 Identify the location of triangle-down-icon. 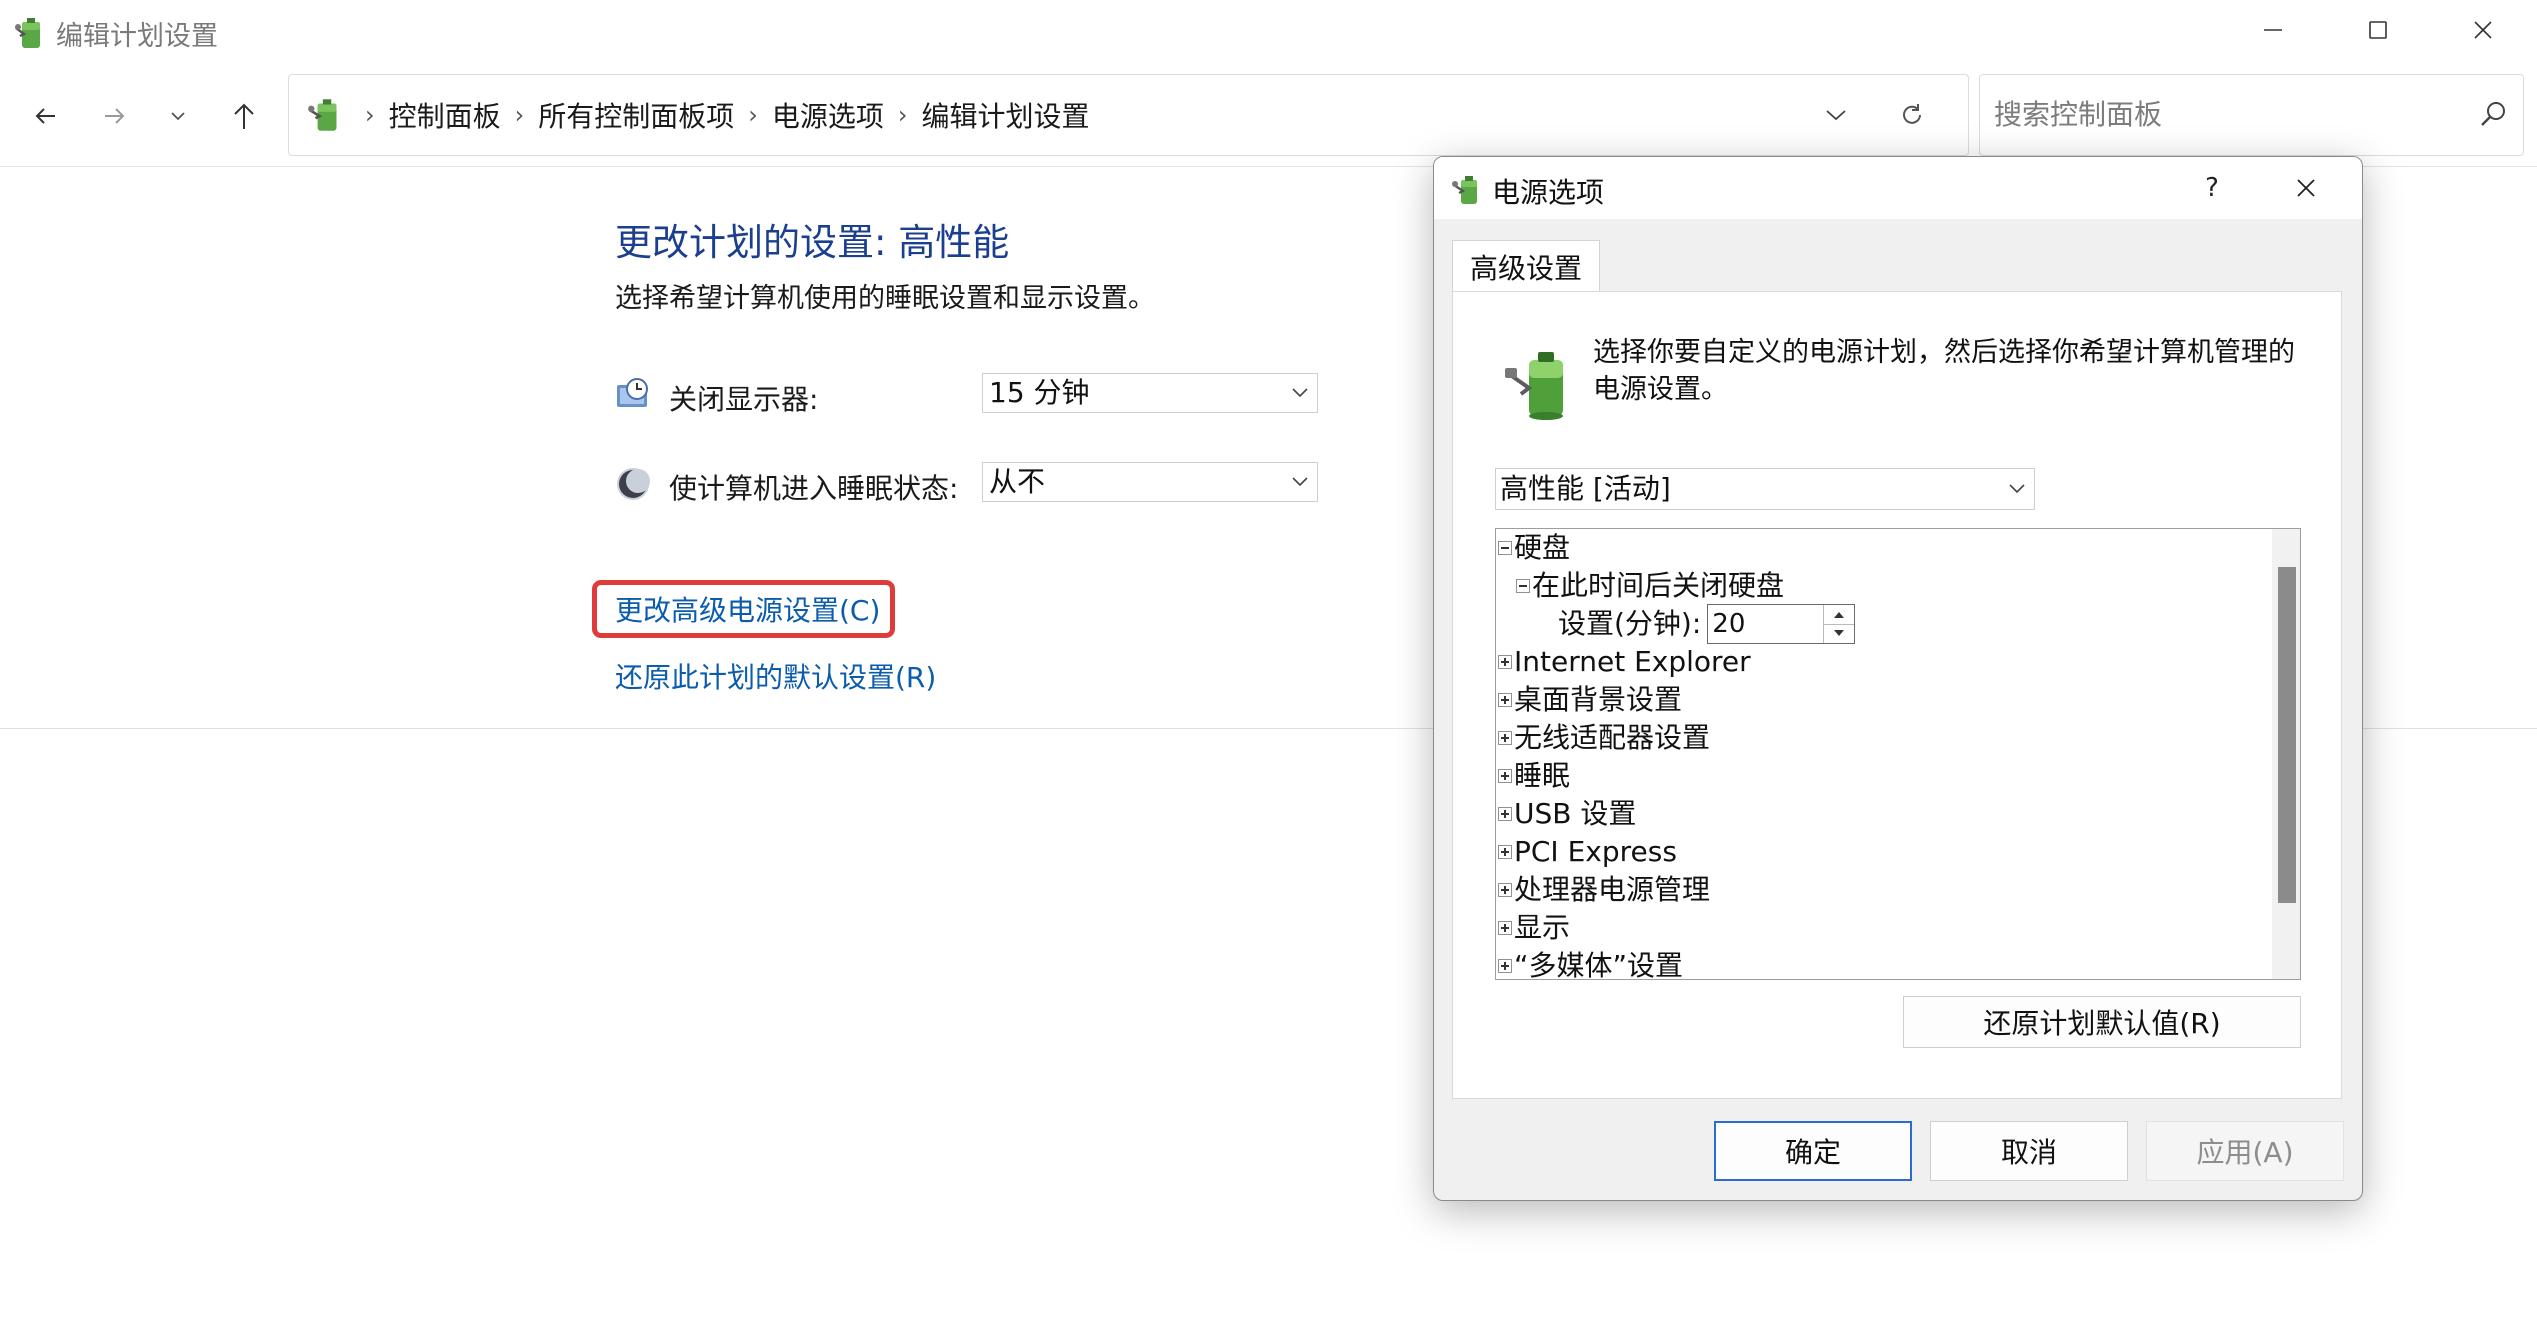
(1839, 633).